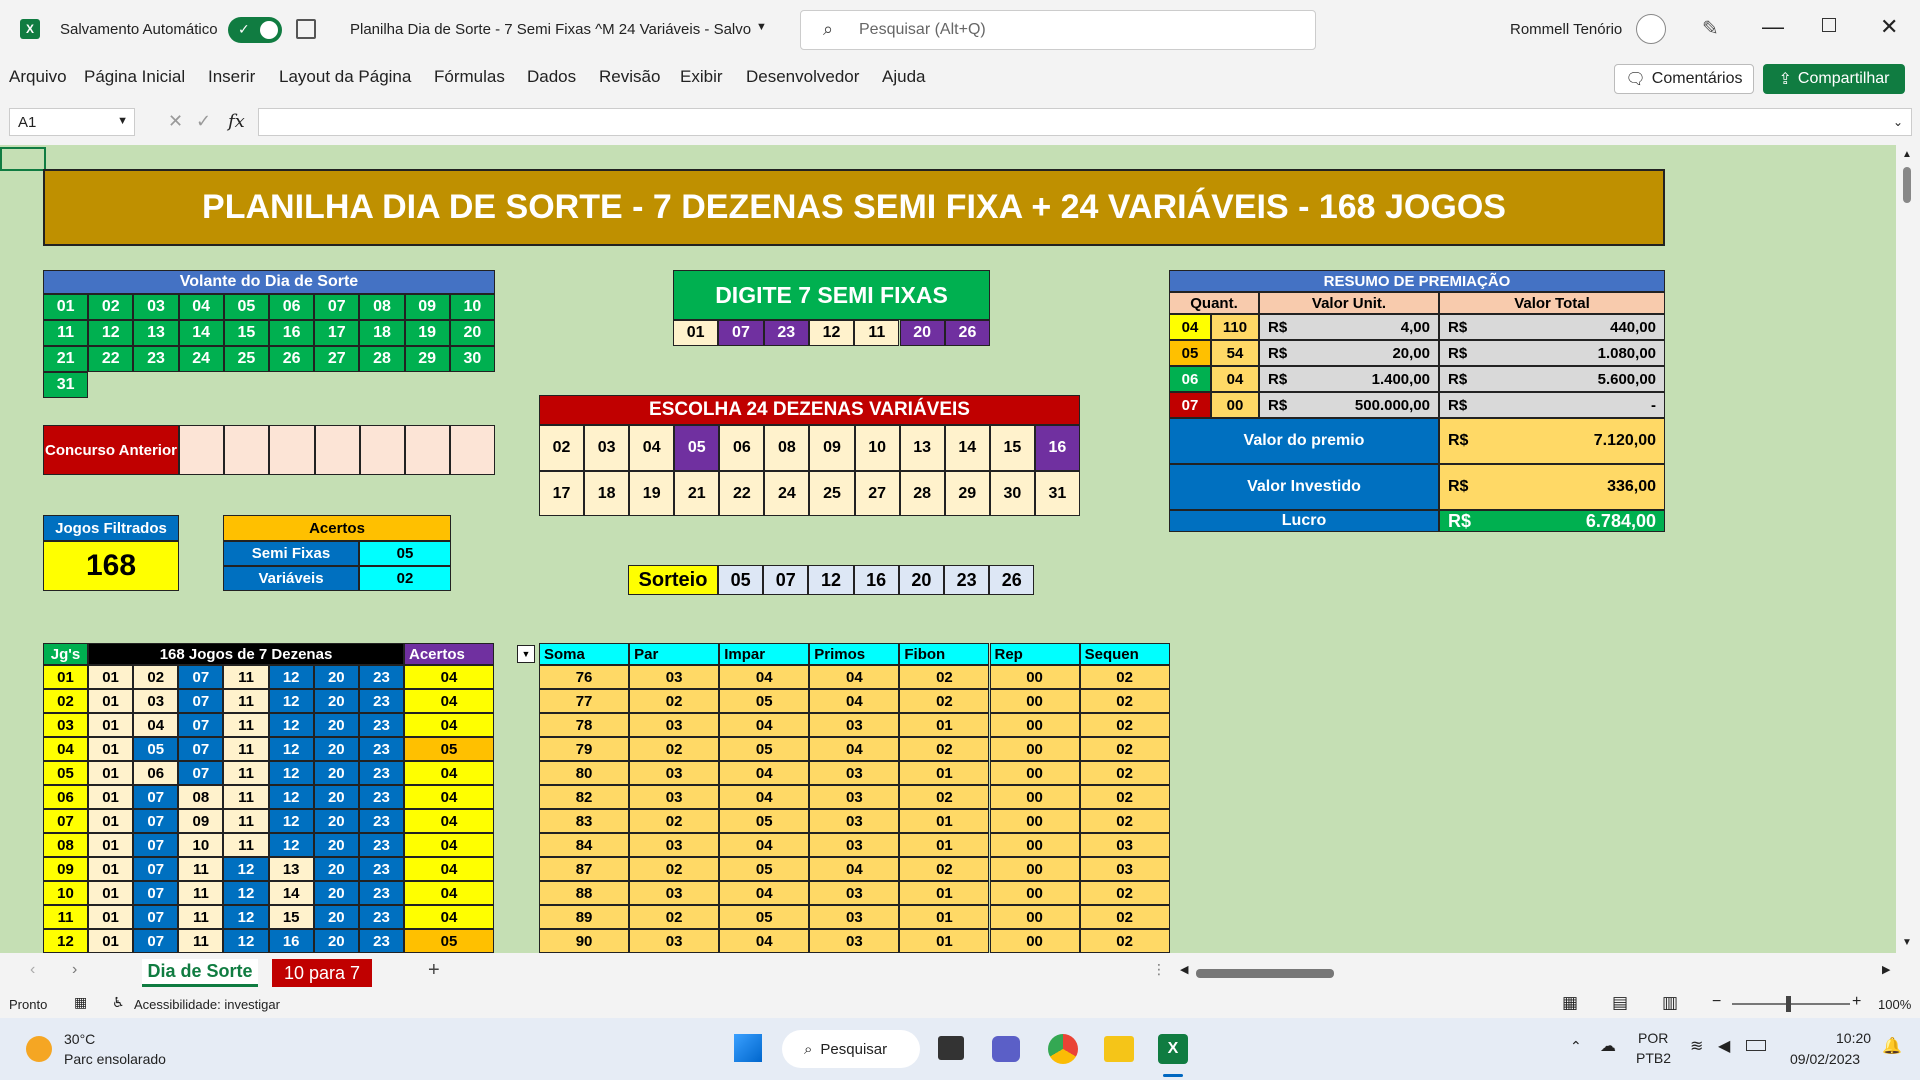  Describe the element at coordinates (337, 528) in the screenshot. I see `acertos-title: Acertos` at that location.